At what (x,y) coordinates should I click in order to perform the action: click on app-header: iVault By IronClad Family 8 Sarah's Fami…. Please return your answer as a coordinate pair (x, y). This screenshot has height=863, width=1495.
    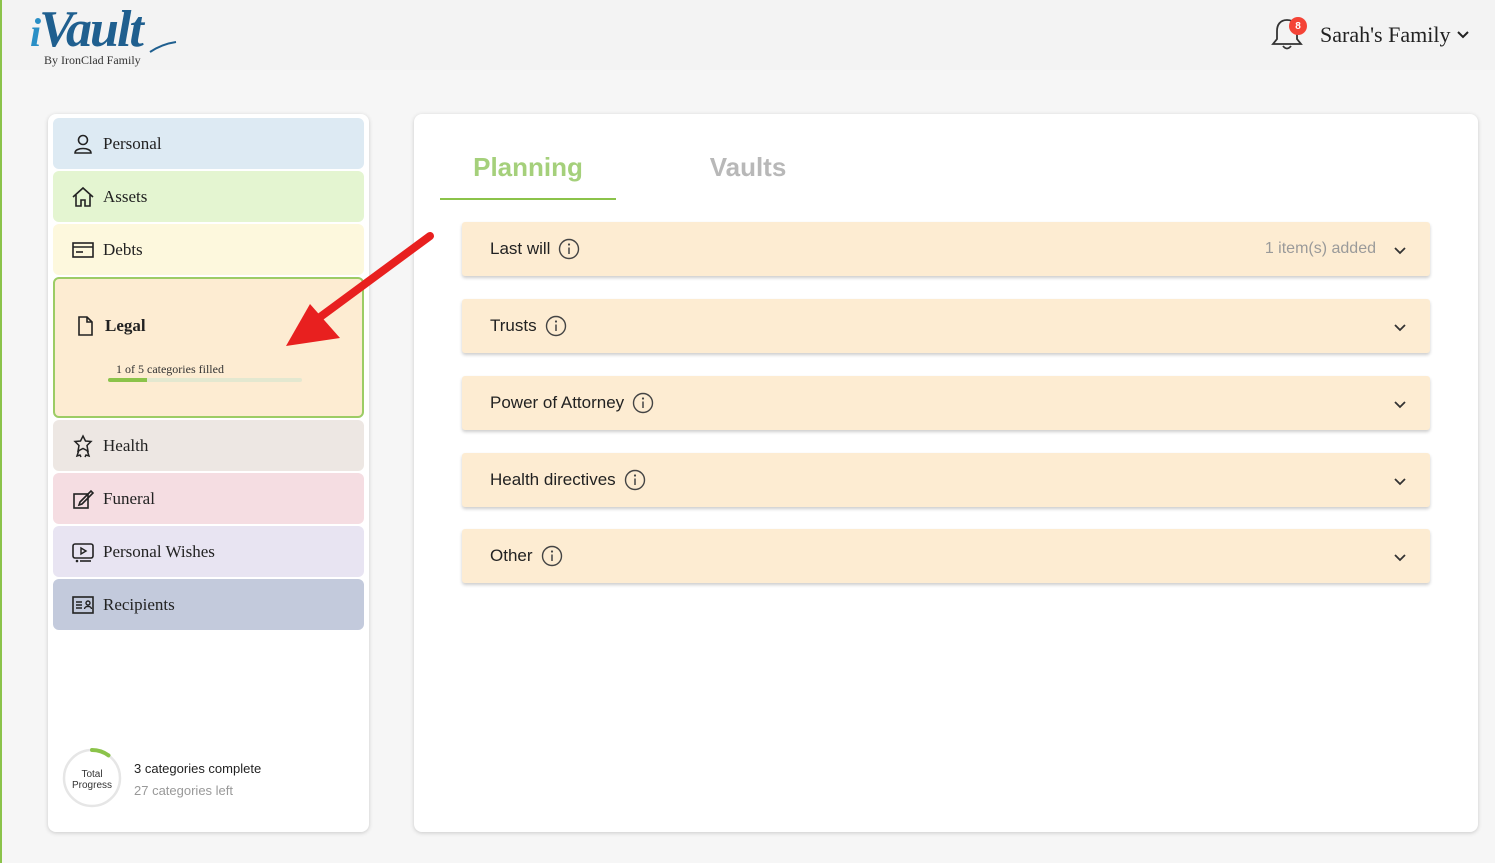
    Looking at the image, I should click on (748, 35).